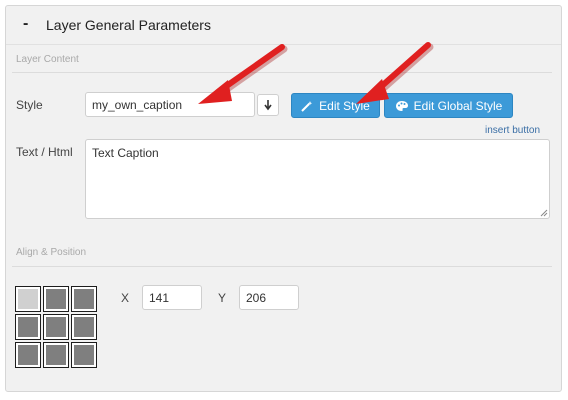  I want to click on align-cell-middle-center, so click(56, 327).